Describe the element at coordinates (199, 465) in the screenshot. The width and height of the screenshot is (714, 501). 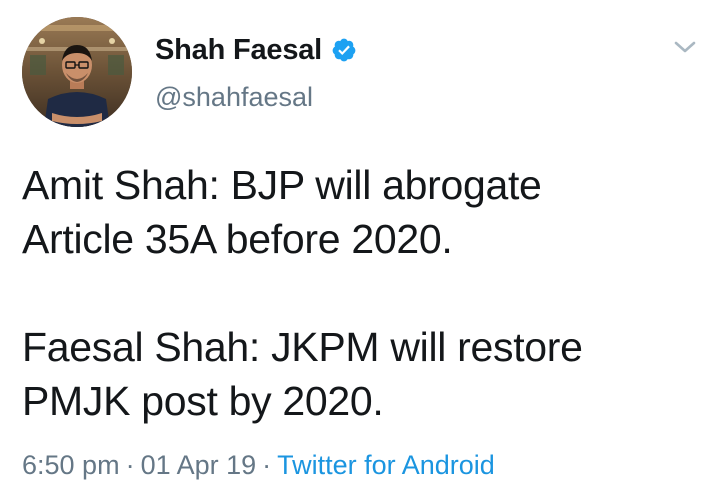
I see `tweet-date: 01 Apr 19` at that location.